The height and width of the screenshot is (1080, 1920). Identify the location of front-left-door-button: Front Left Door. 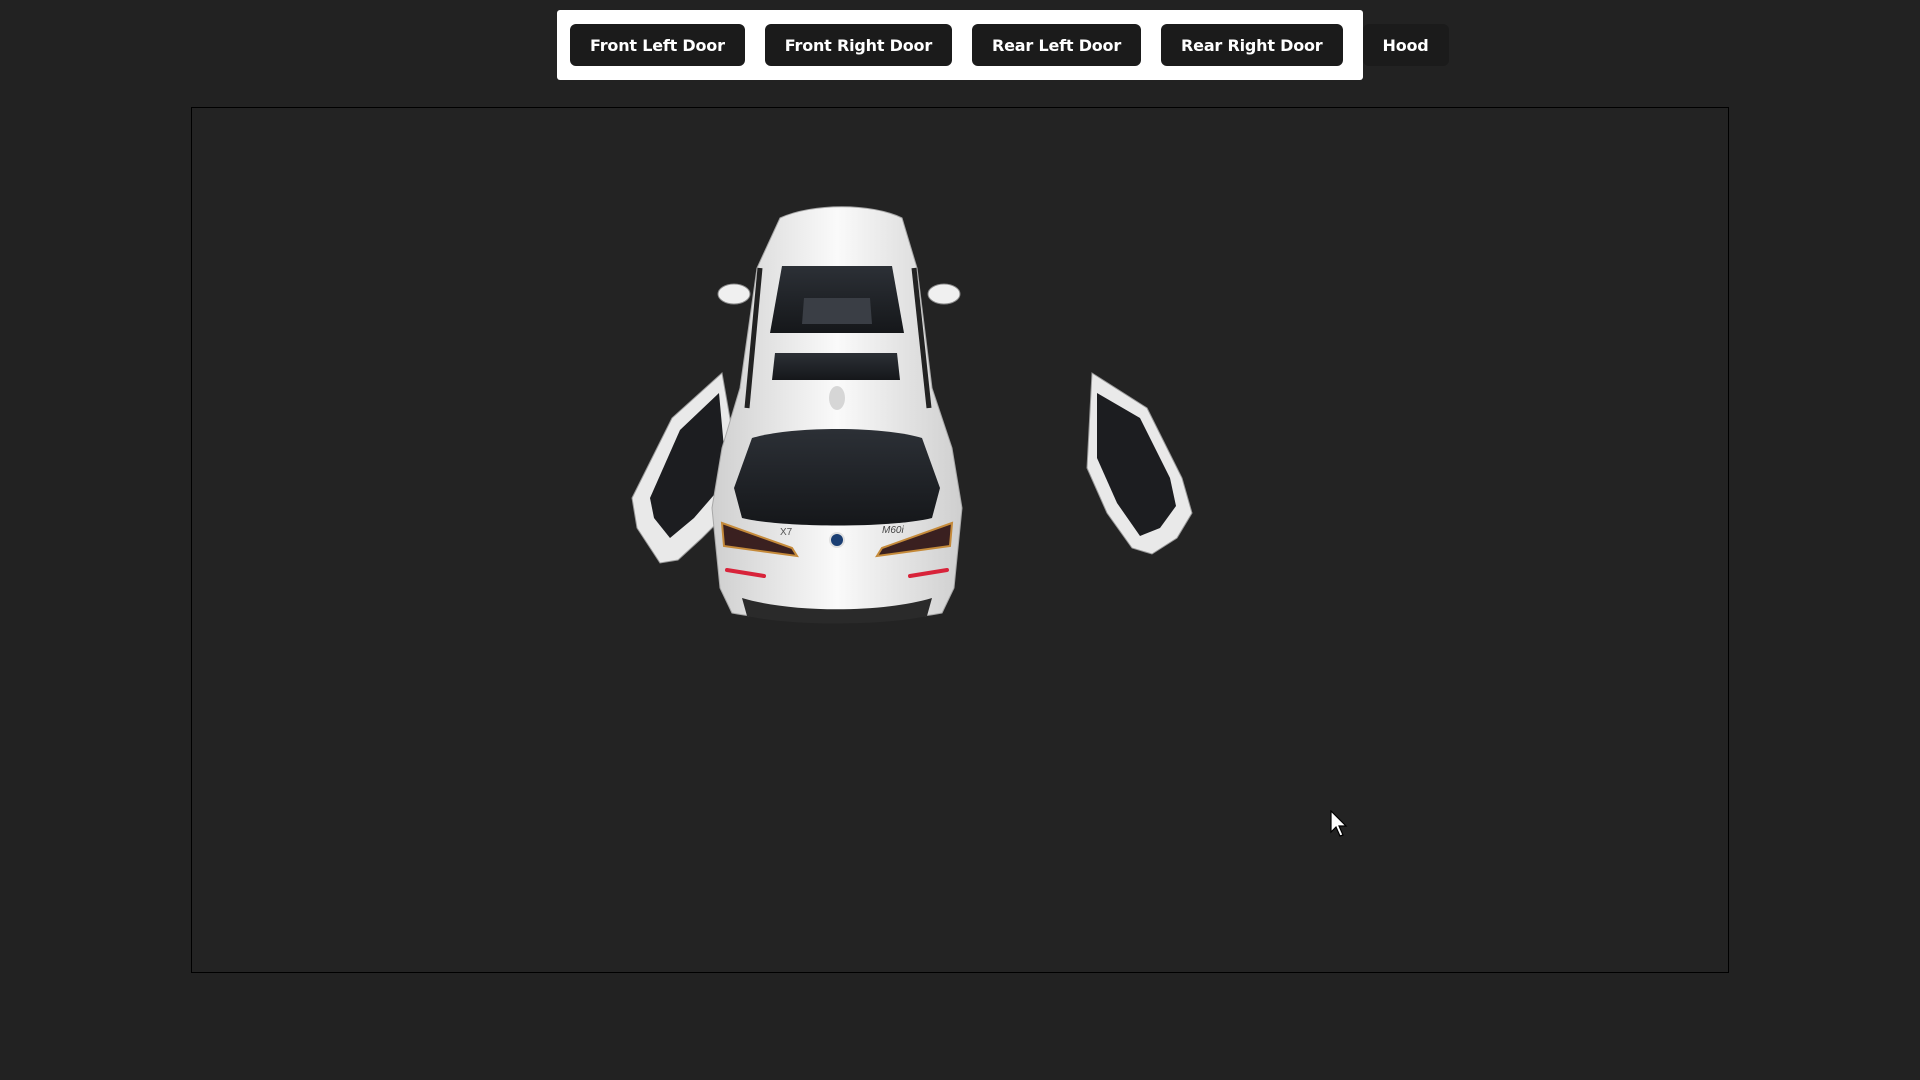
(657, 45).